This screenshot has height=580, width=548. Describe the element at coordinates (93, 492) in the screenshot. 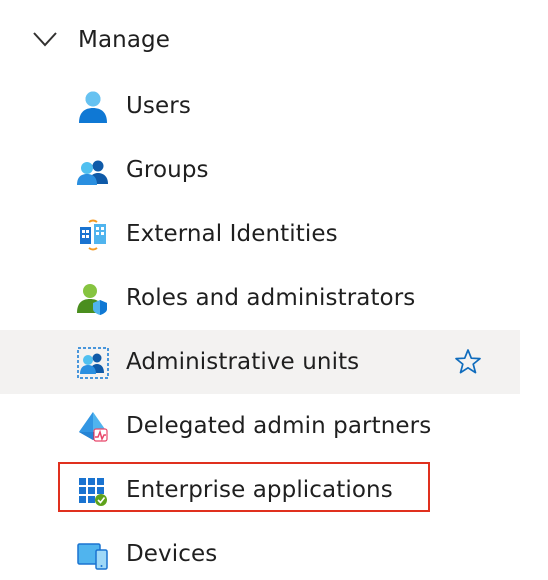

I see `enterprise-apps-icon` at that location.